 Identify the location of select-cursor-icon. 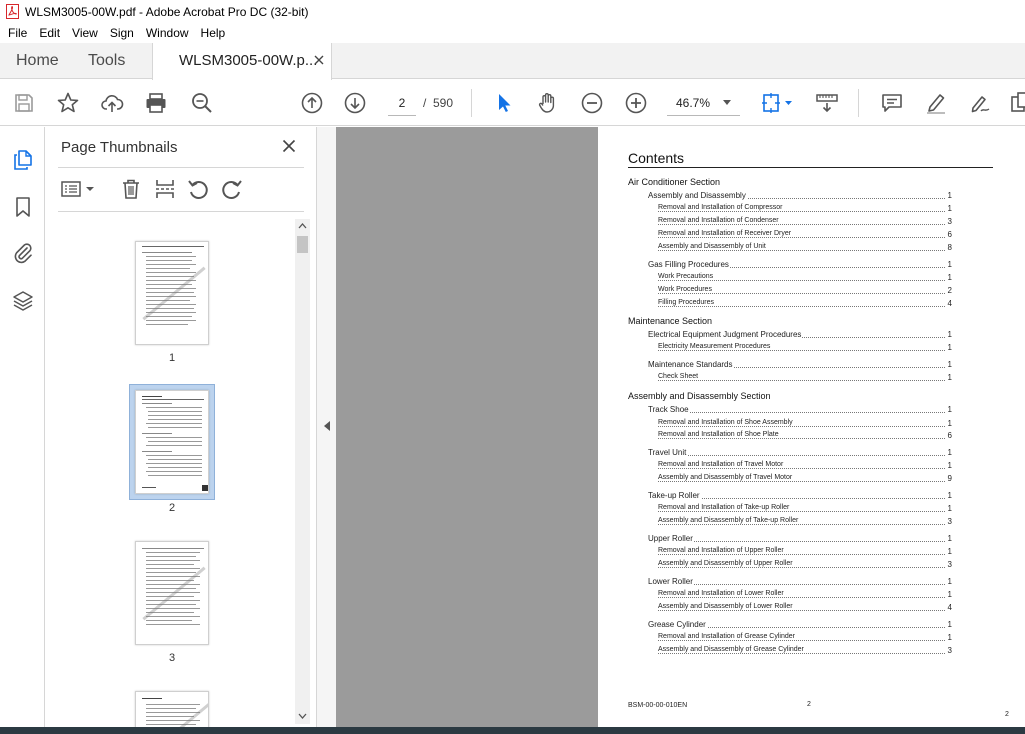
(504, 103).